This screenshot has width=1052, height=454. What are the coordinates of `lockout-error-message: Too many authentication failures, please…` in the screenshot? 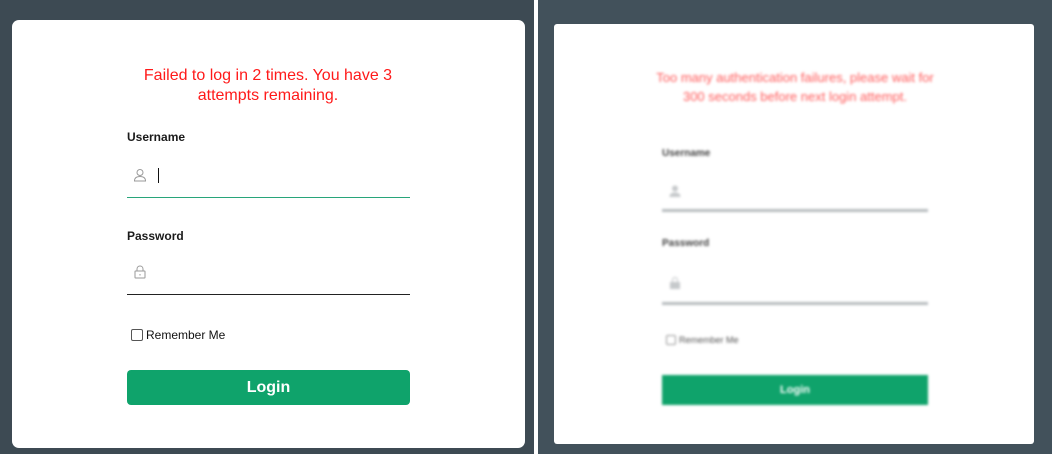 It's located at (795, 87).